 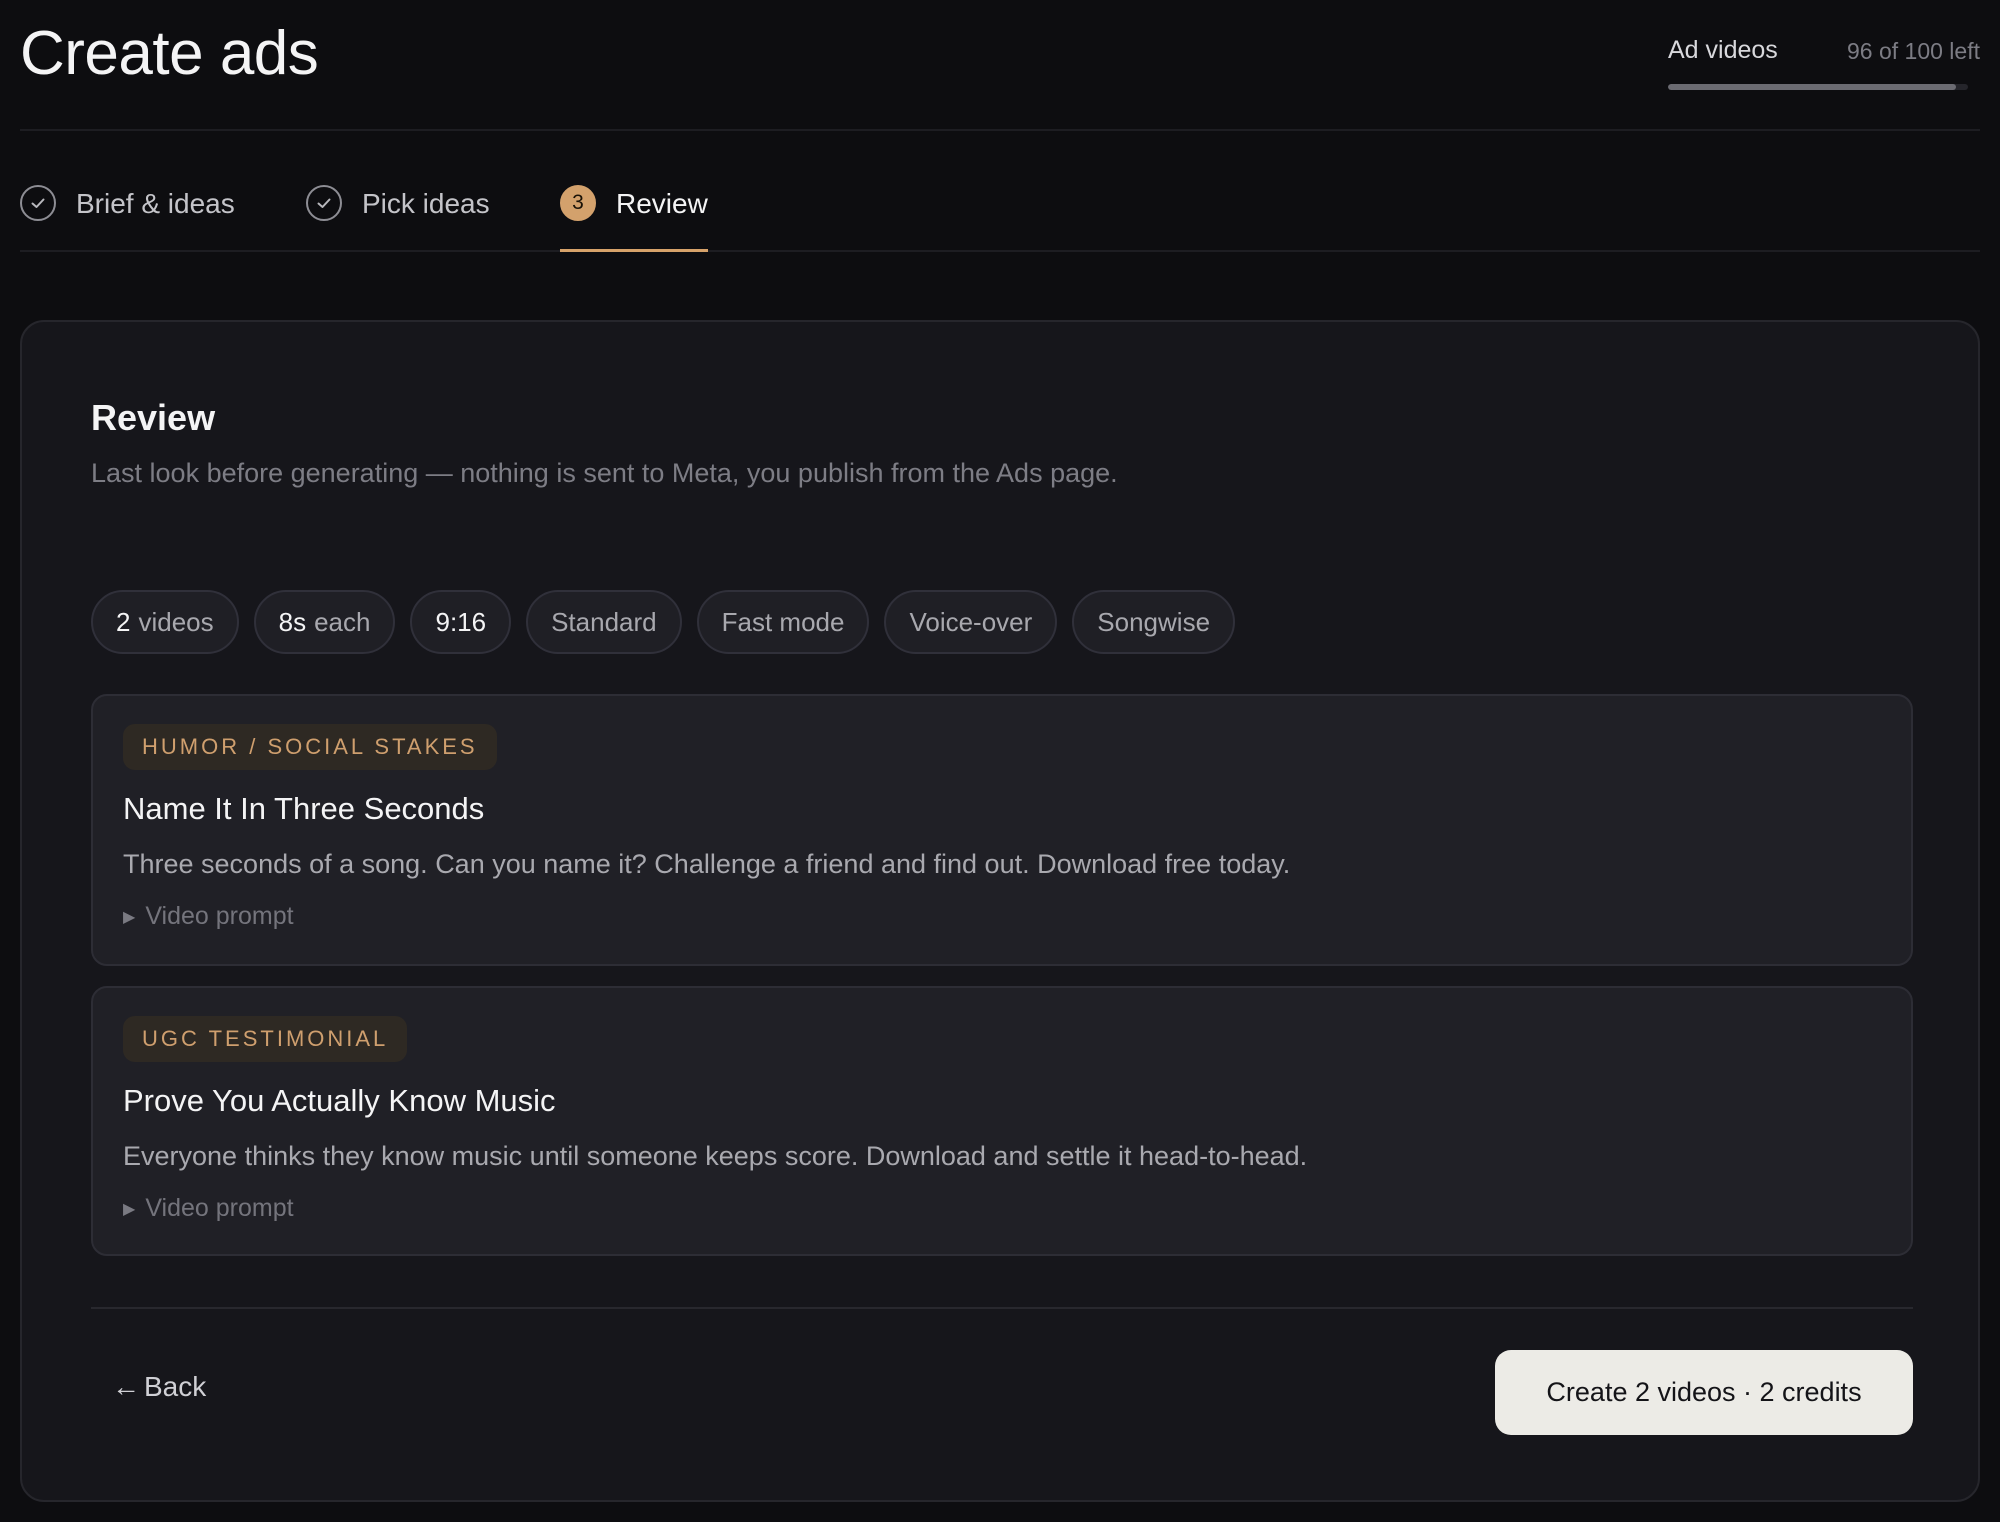 I want to click on arrow-left-icon: ←, so click(x=126, y=1386).